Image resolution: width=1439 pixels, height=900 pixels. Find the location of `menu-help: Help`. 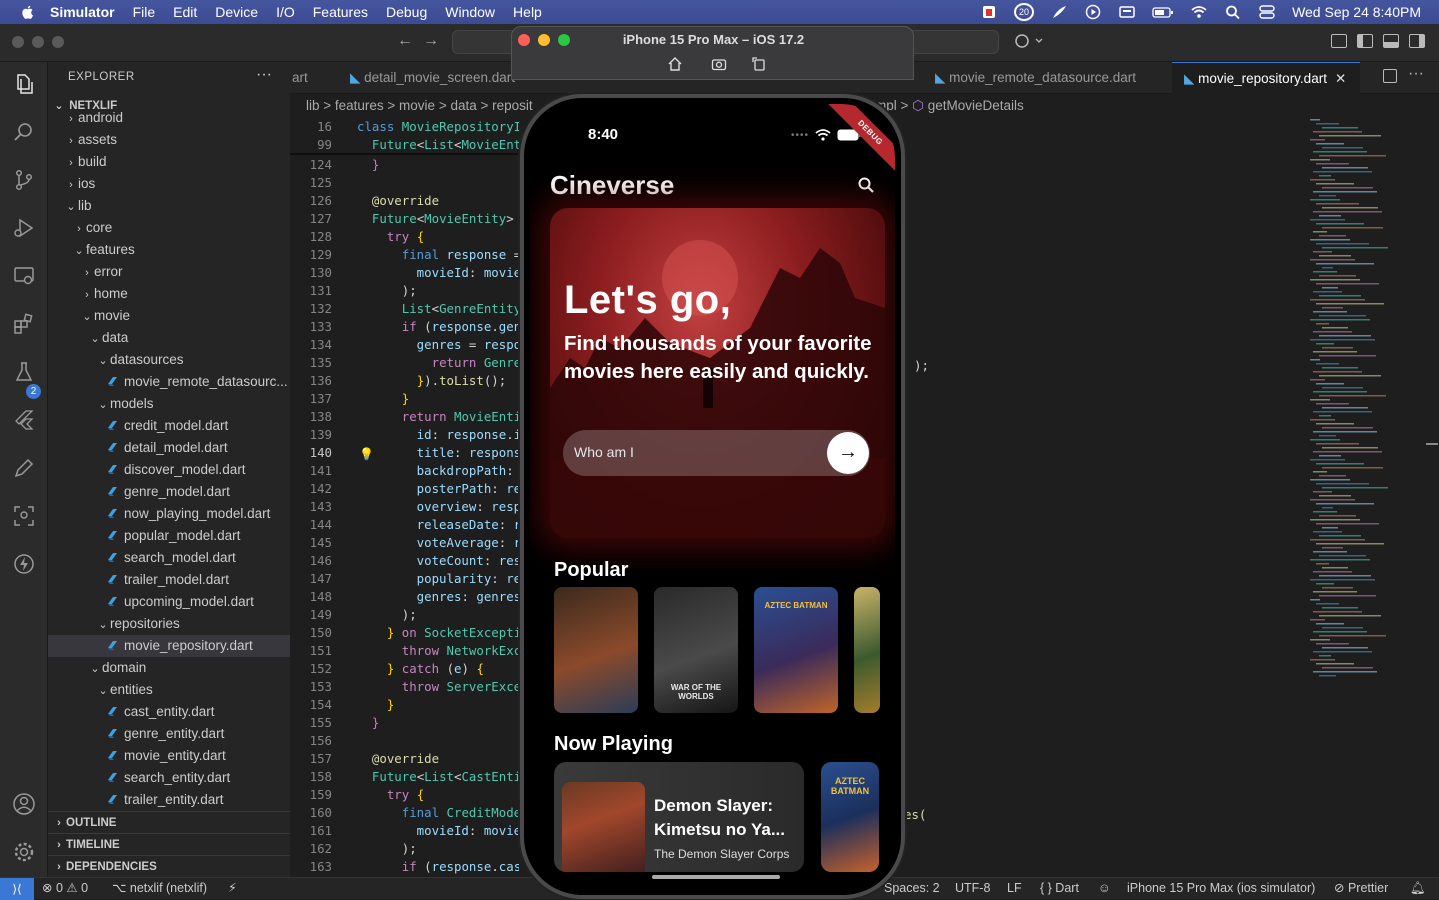

menu-help: Help is located at coordinates (527, 12).